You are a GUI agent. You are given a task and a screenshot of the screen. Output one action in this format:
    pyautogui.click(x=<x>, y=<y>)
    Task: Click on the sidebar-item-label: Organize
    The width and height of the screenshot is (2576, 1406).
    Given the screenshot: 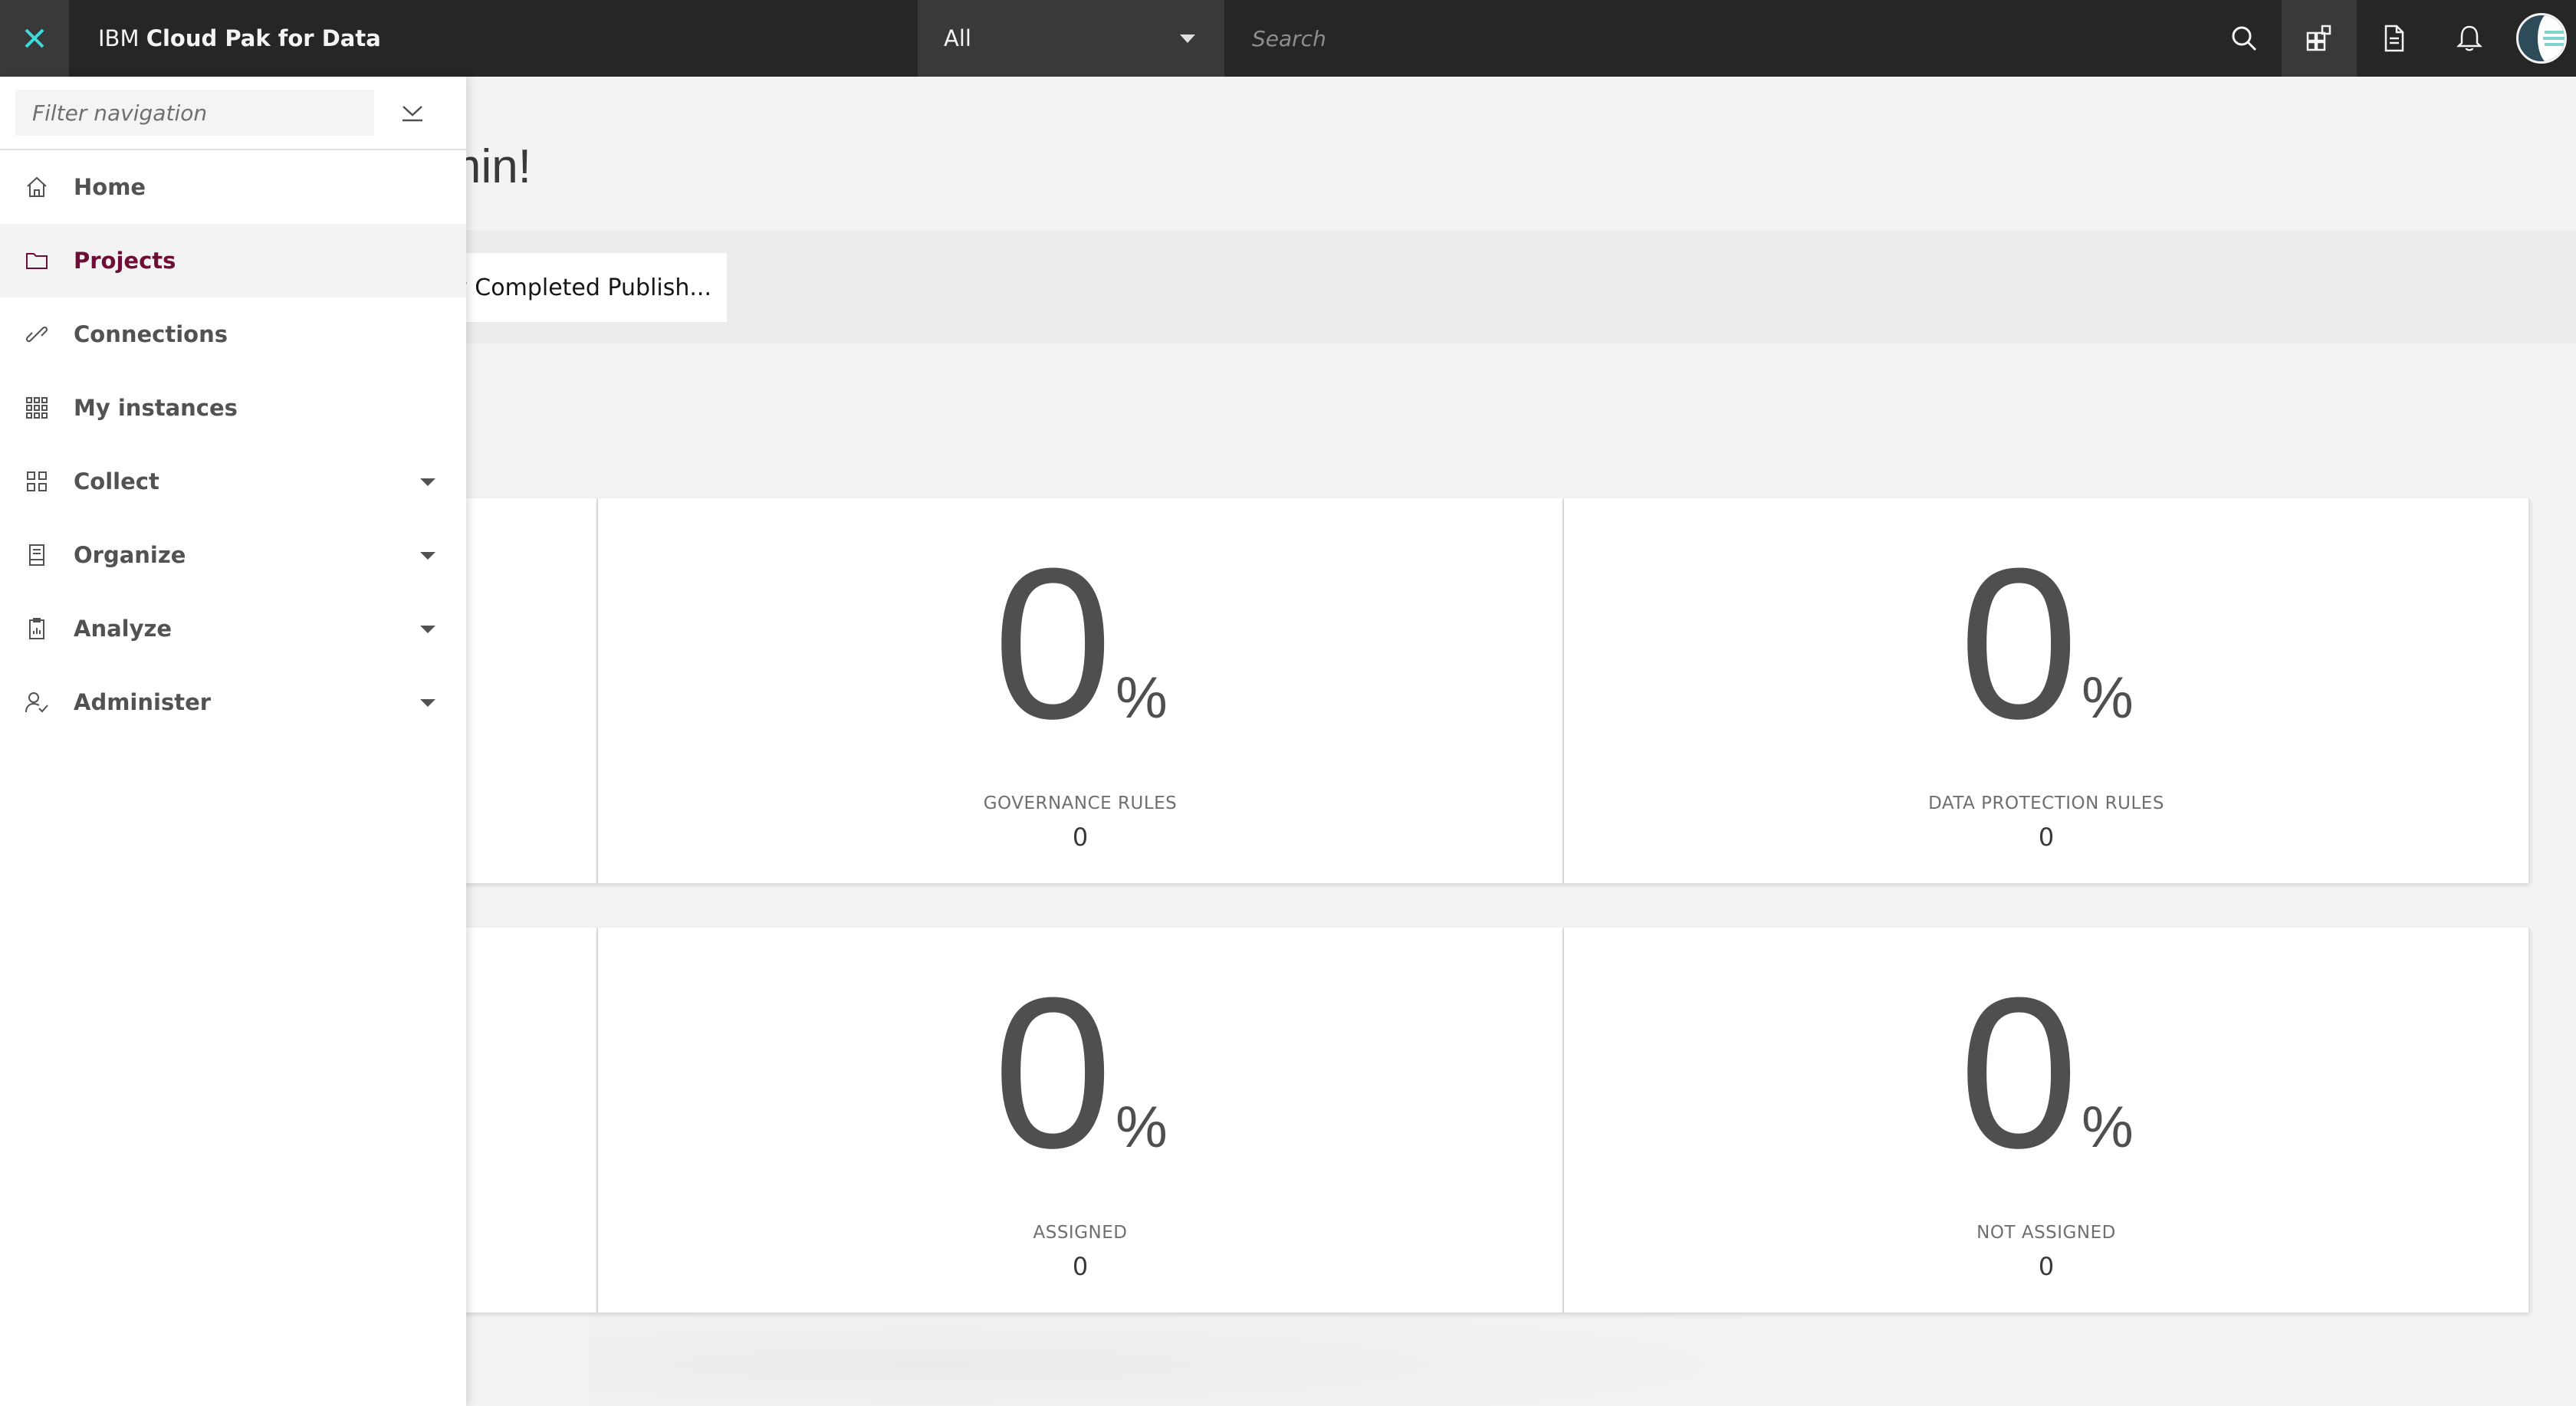 What is the action you would take?
    pyautogui.click(x=130, y=555)
    